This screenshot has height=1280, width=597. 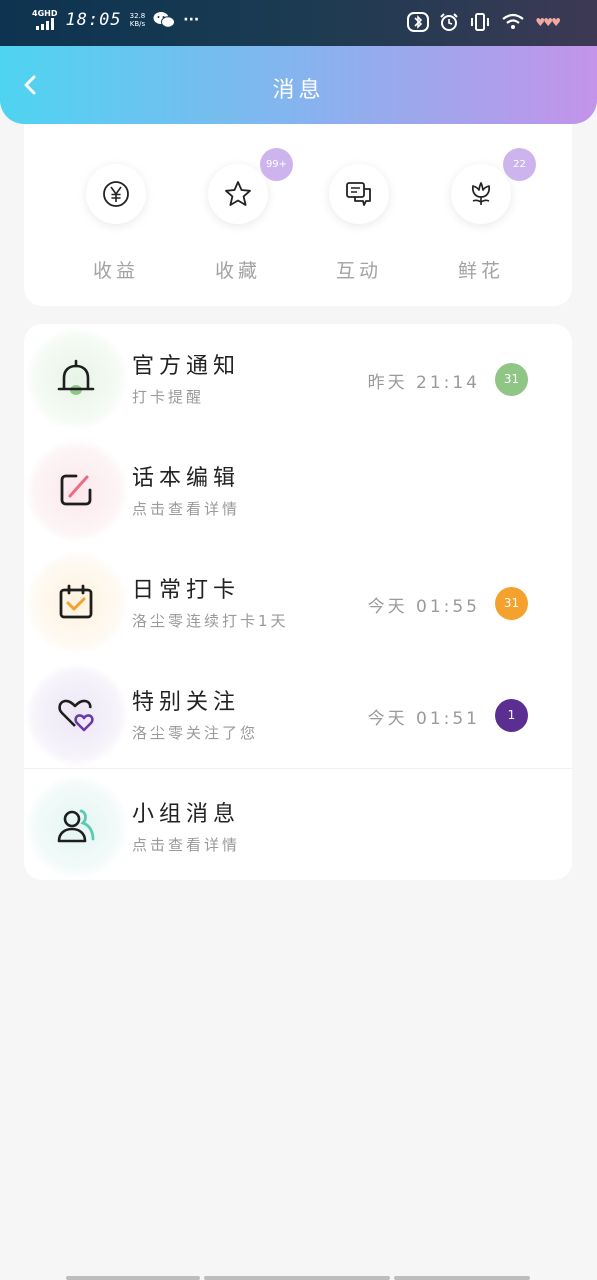 What do you see at coordinates (449, 22) in the screenshot?
I see `alarm-icon` at bounding box center [449, 22].